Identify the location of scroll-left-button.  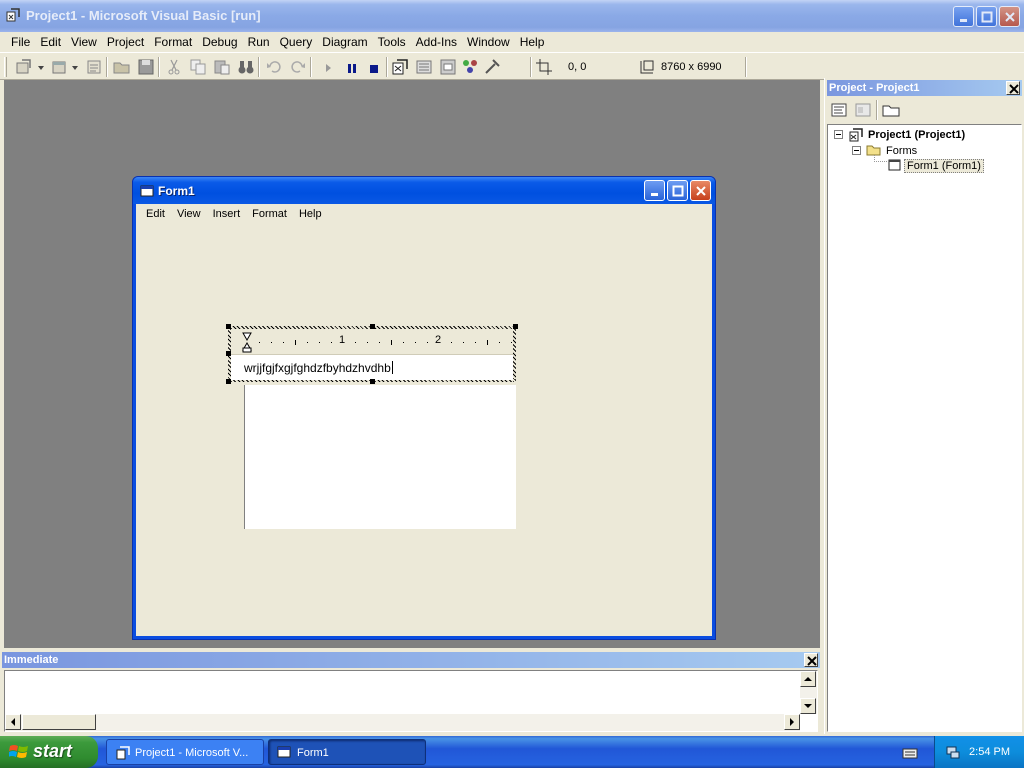
(13, 722).